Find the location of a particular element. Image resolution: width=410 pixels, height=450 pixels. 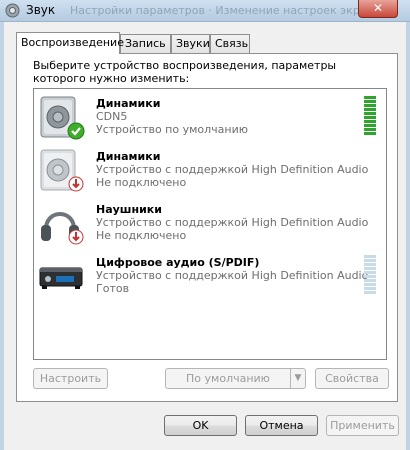

device-description: CDN5 is located at coordinates (112, 116).